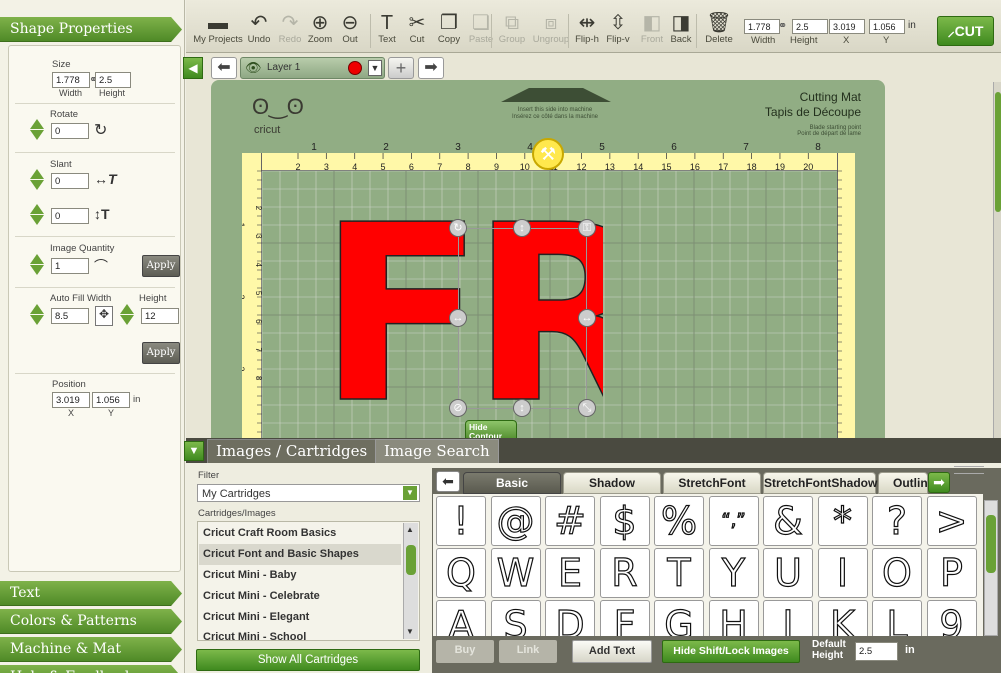 The image size is (1001, 673). I want to click on image-key: %, so click(679, 521).